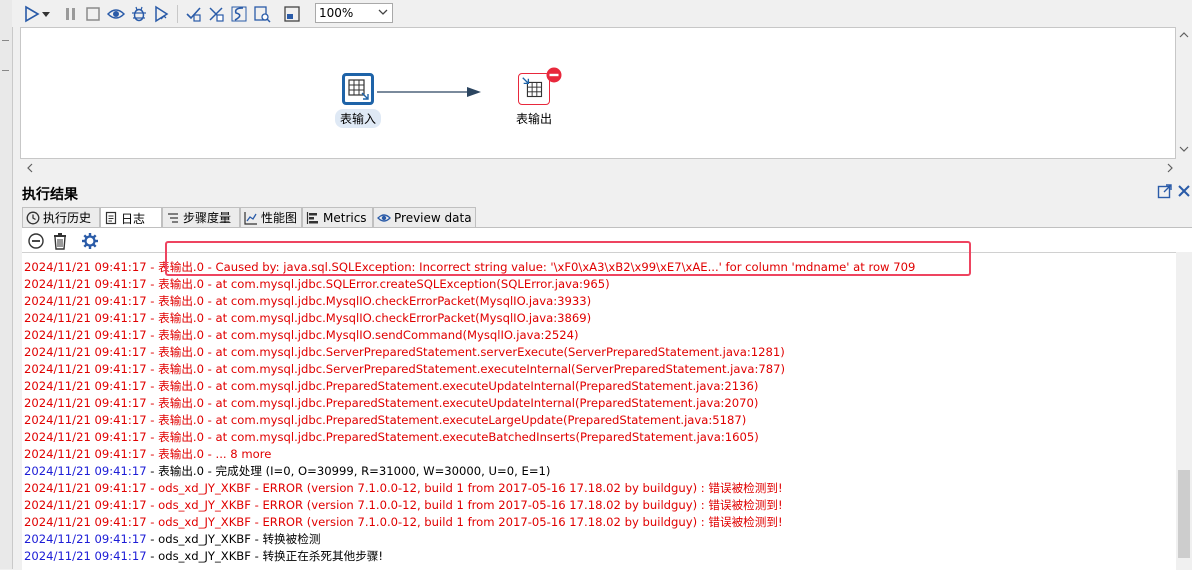 Image resolution: width=1192 pixels, height=570 pixels. I want to click on tab-label: 性能图, so click(279, 218).